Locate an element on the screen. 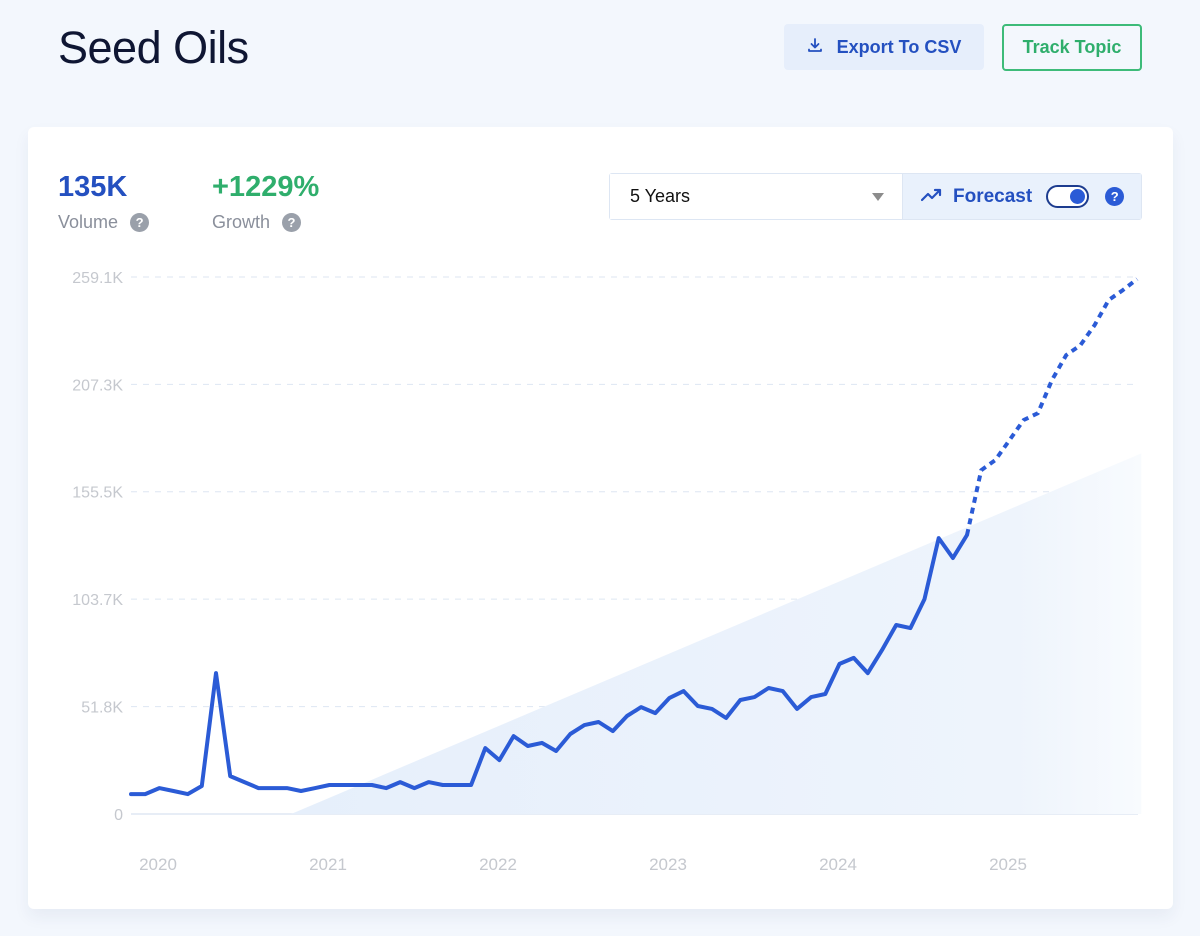  y-tick-label: 207.3K is located at coordinates (97, 385).